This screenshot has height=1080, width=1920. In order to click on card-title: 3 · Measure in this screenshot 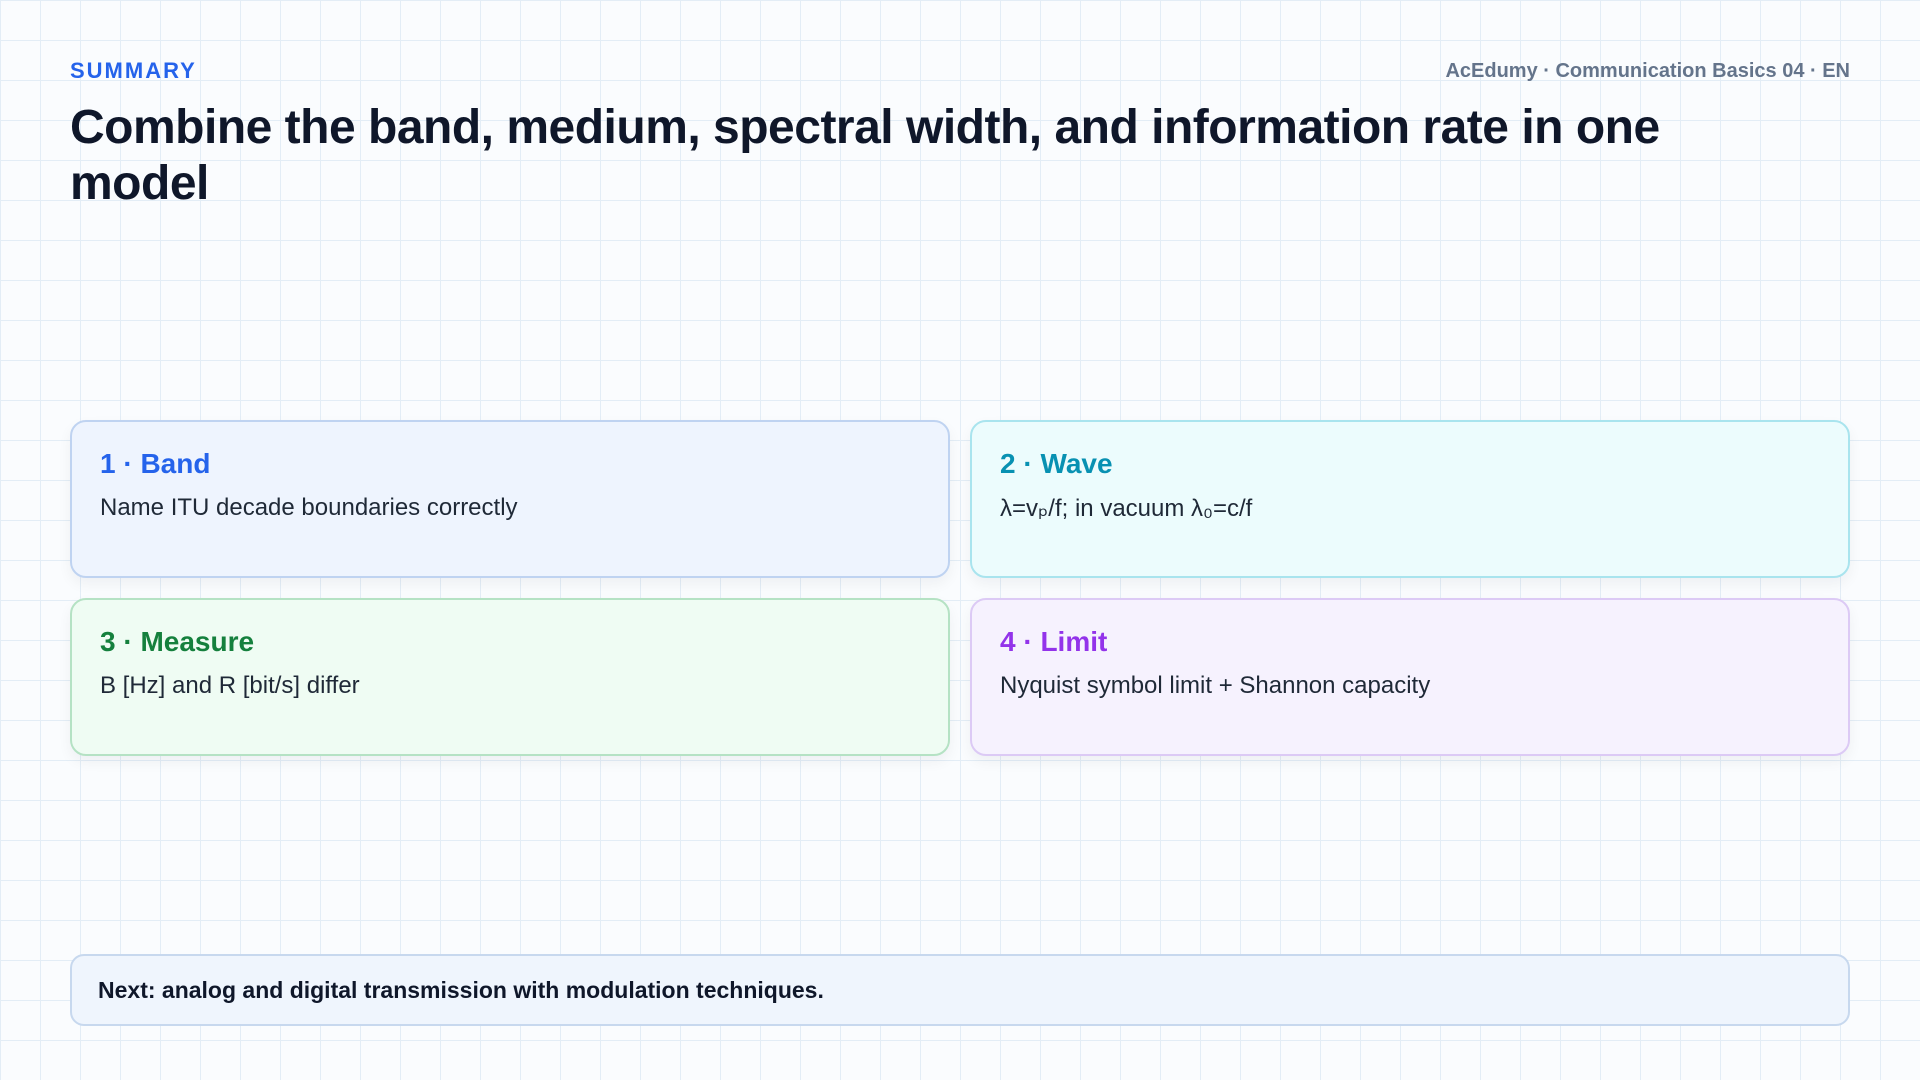, I will do `click(177, 641)`.